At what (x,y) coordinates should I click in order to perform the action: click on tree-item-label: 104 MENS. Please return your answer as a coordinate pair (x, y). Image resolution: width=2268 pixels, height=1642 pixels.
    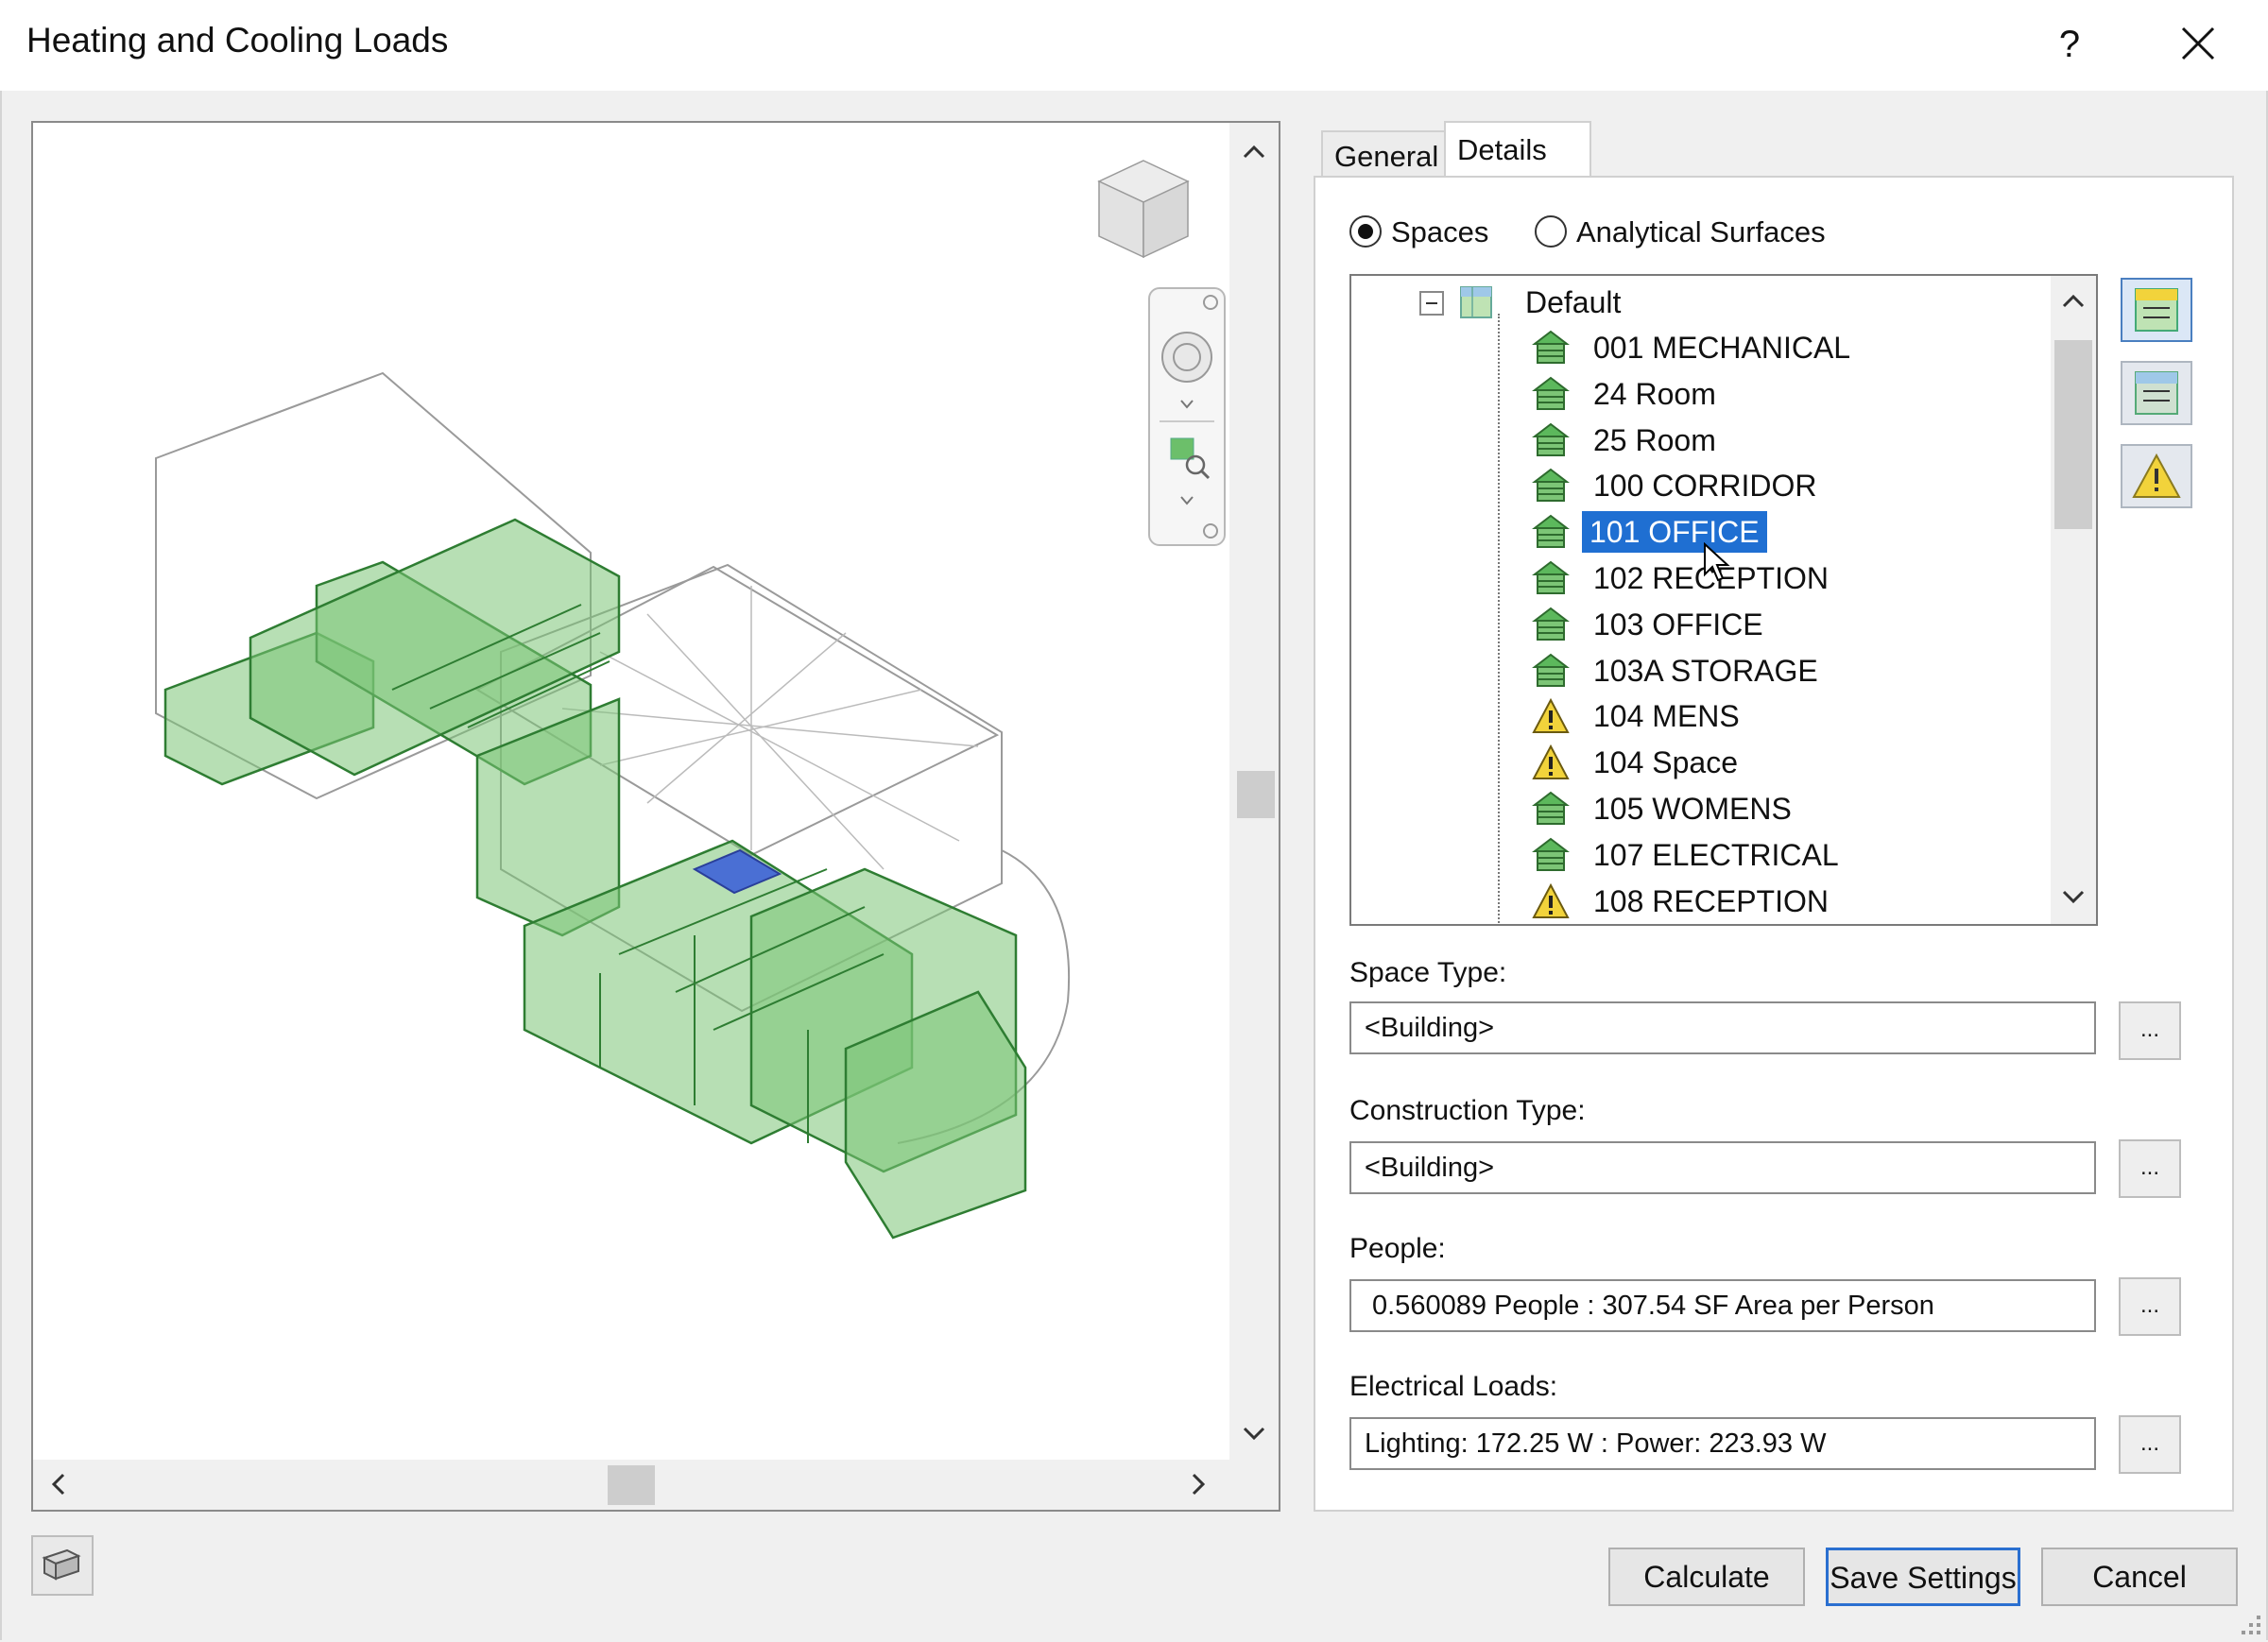
    Looking at the image, I should click on (1666, 716).